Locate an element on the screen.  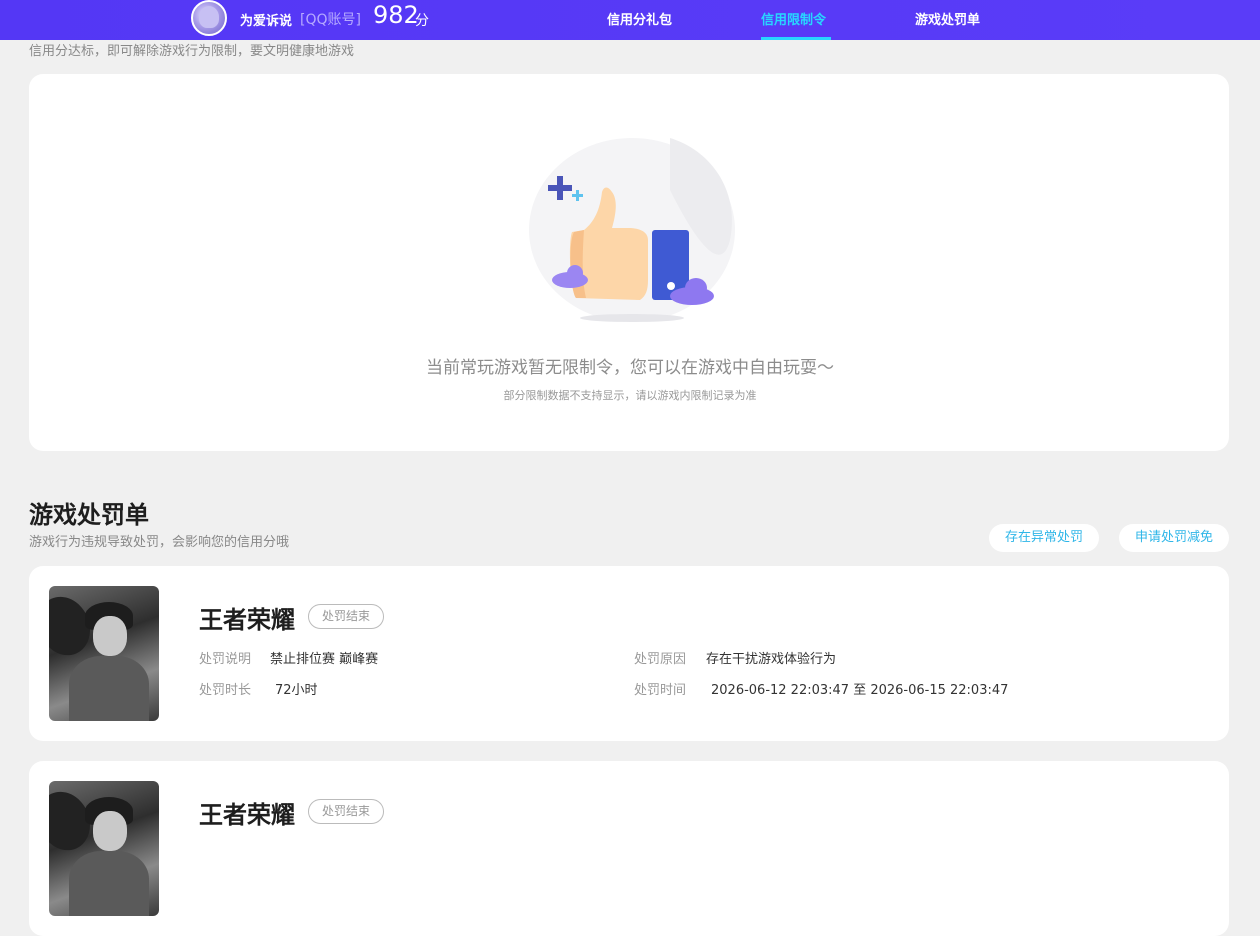
active-tab-indicator is located at coordinates (796, 38).